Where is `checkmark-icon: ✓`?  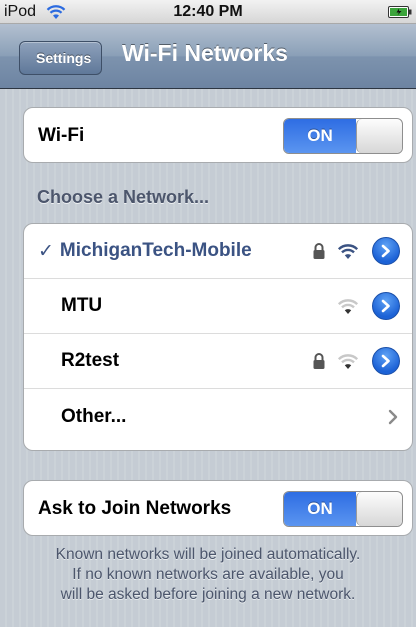 checkmark-icon: ✓ is located at coordinates (46, 251).